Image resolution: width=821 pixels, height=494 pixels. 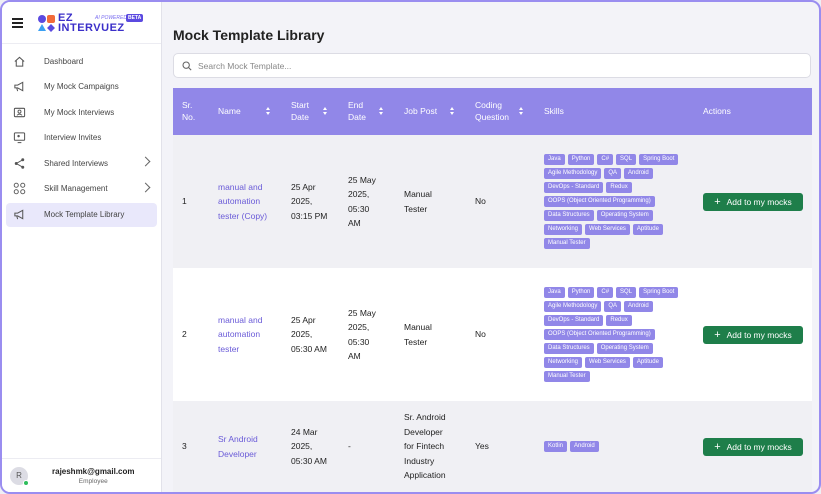 I want to click on sidebar-item-skill-management: Skill Management, so click(x=81, y=189).